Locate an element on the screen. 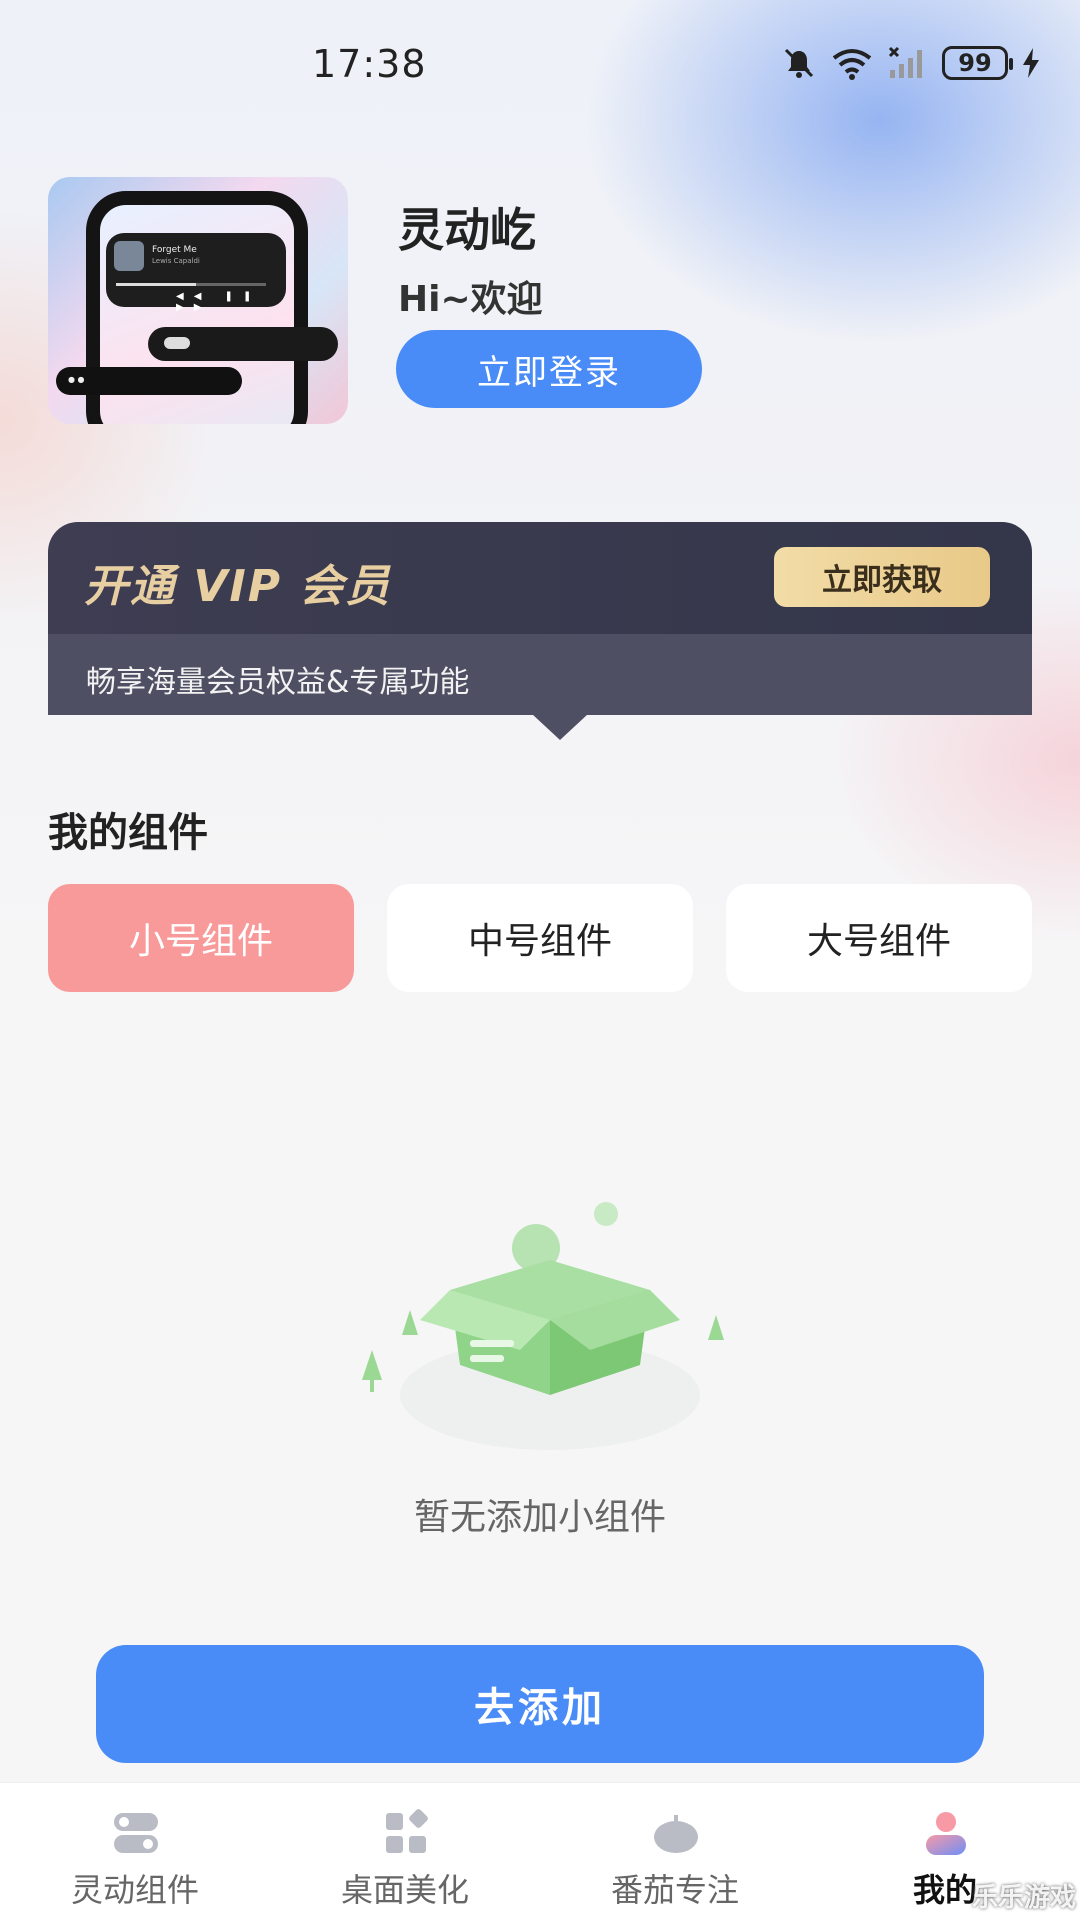 The height and width of the screenshot is (1920, 1080). status-icons: 99 is located at coordinates (911, 63).